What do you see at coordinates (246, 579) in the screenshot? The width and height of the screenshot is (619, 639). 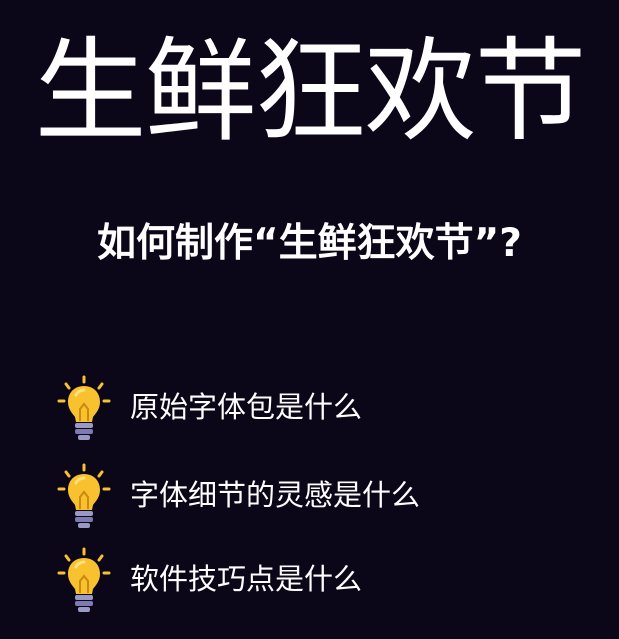 I see `item-label: 软件技巧点是什么` at bounding box center [246, 579].